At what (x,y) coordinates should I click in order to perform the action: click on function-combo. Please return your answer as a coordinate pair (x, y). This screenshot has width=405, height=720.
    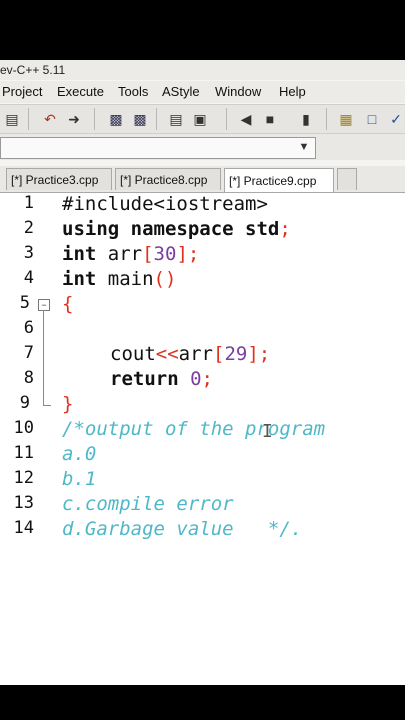
    Looking at the image, I should click on (158, 148).